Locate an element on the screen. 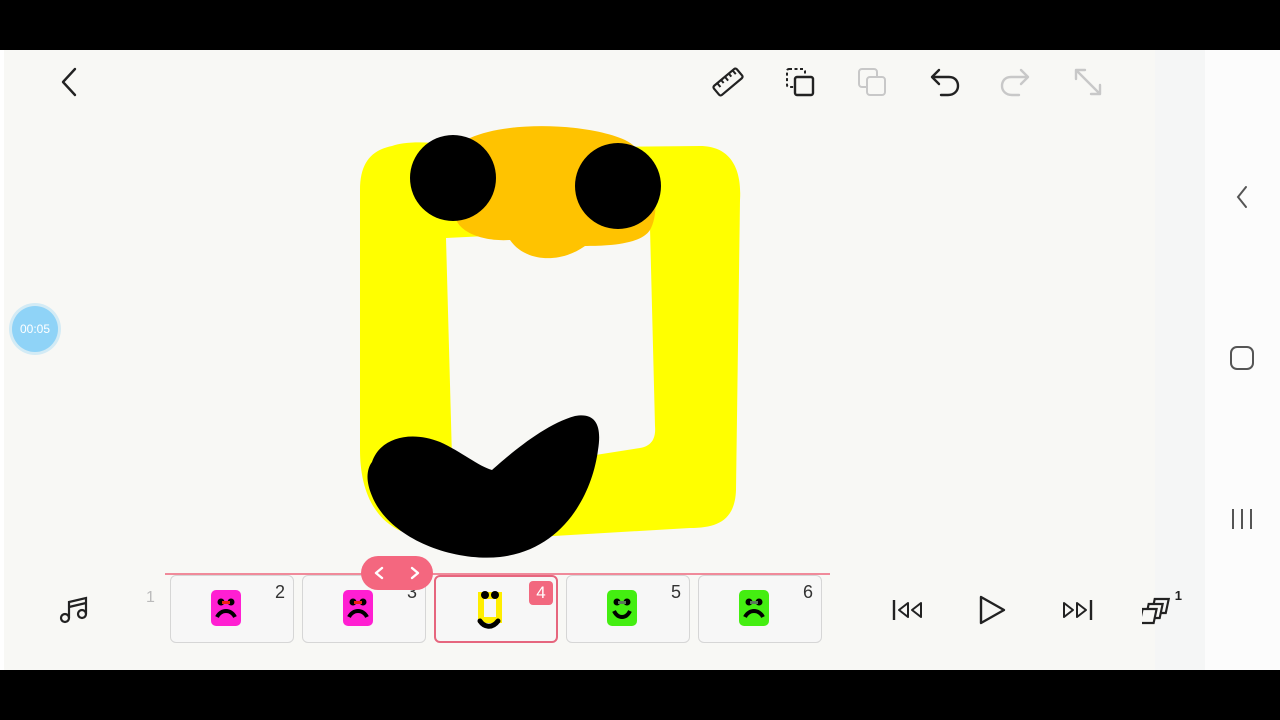 The height and width of the screenshot is (720, 1280). home-button is located at coordinates (1242, 358).